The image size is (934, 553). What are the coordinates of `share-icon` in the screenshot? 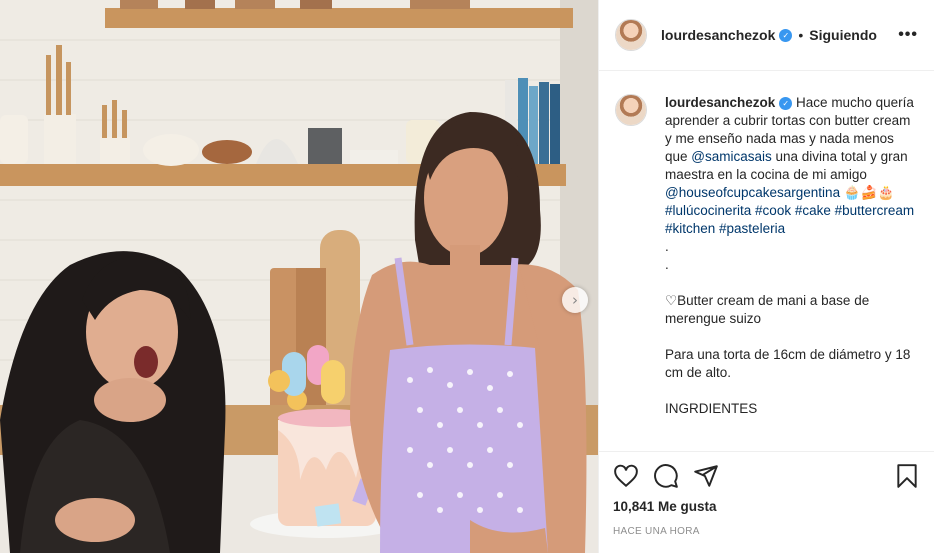 It's located at (706, 476).